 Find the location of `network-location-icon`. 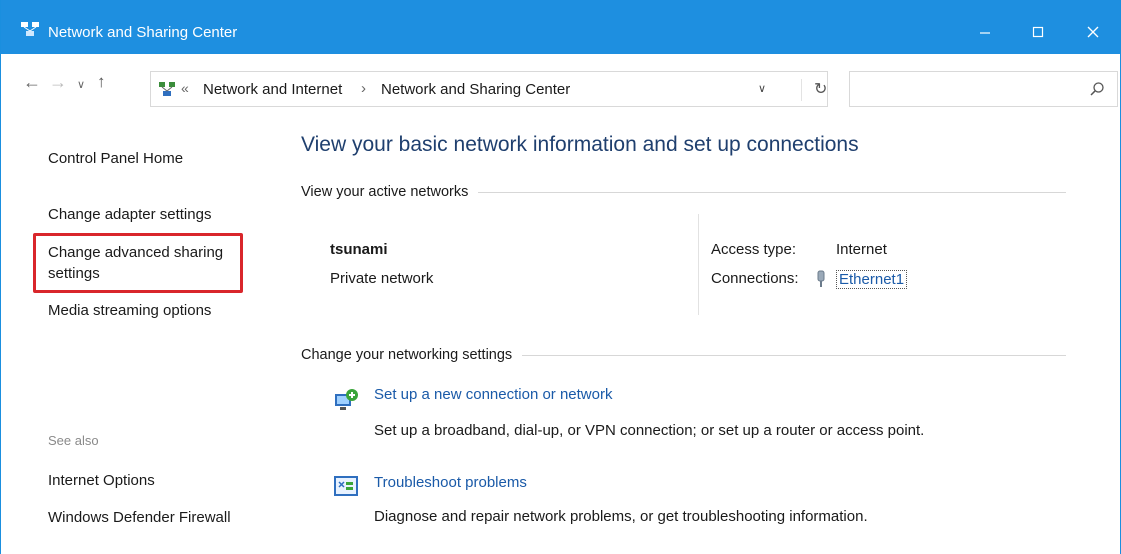

network-location-icon is located at coordinates (167, 89).